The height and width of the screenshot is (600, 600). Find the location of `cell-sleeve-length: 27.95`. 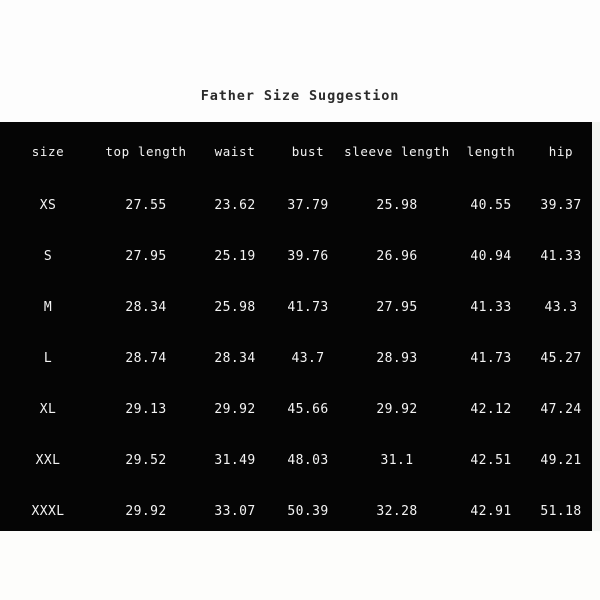

cell-sleeve-length: 27.95 is located at coordinates (397, 307).